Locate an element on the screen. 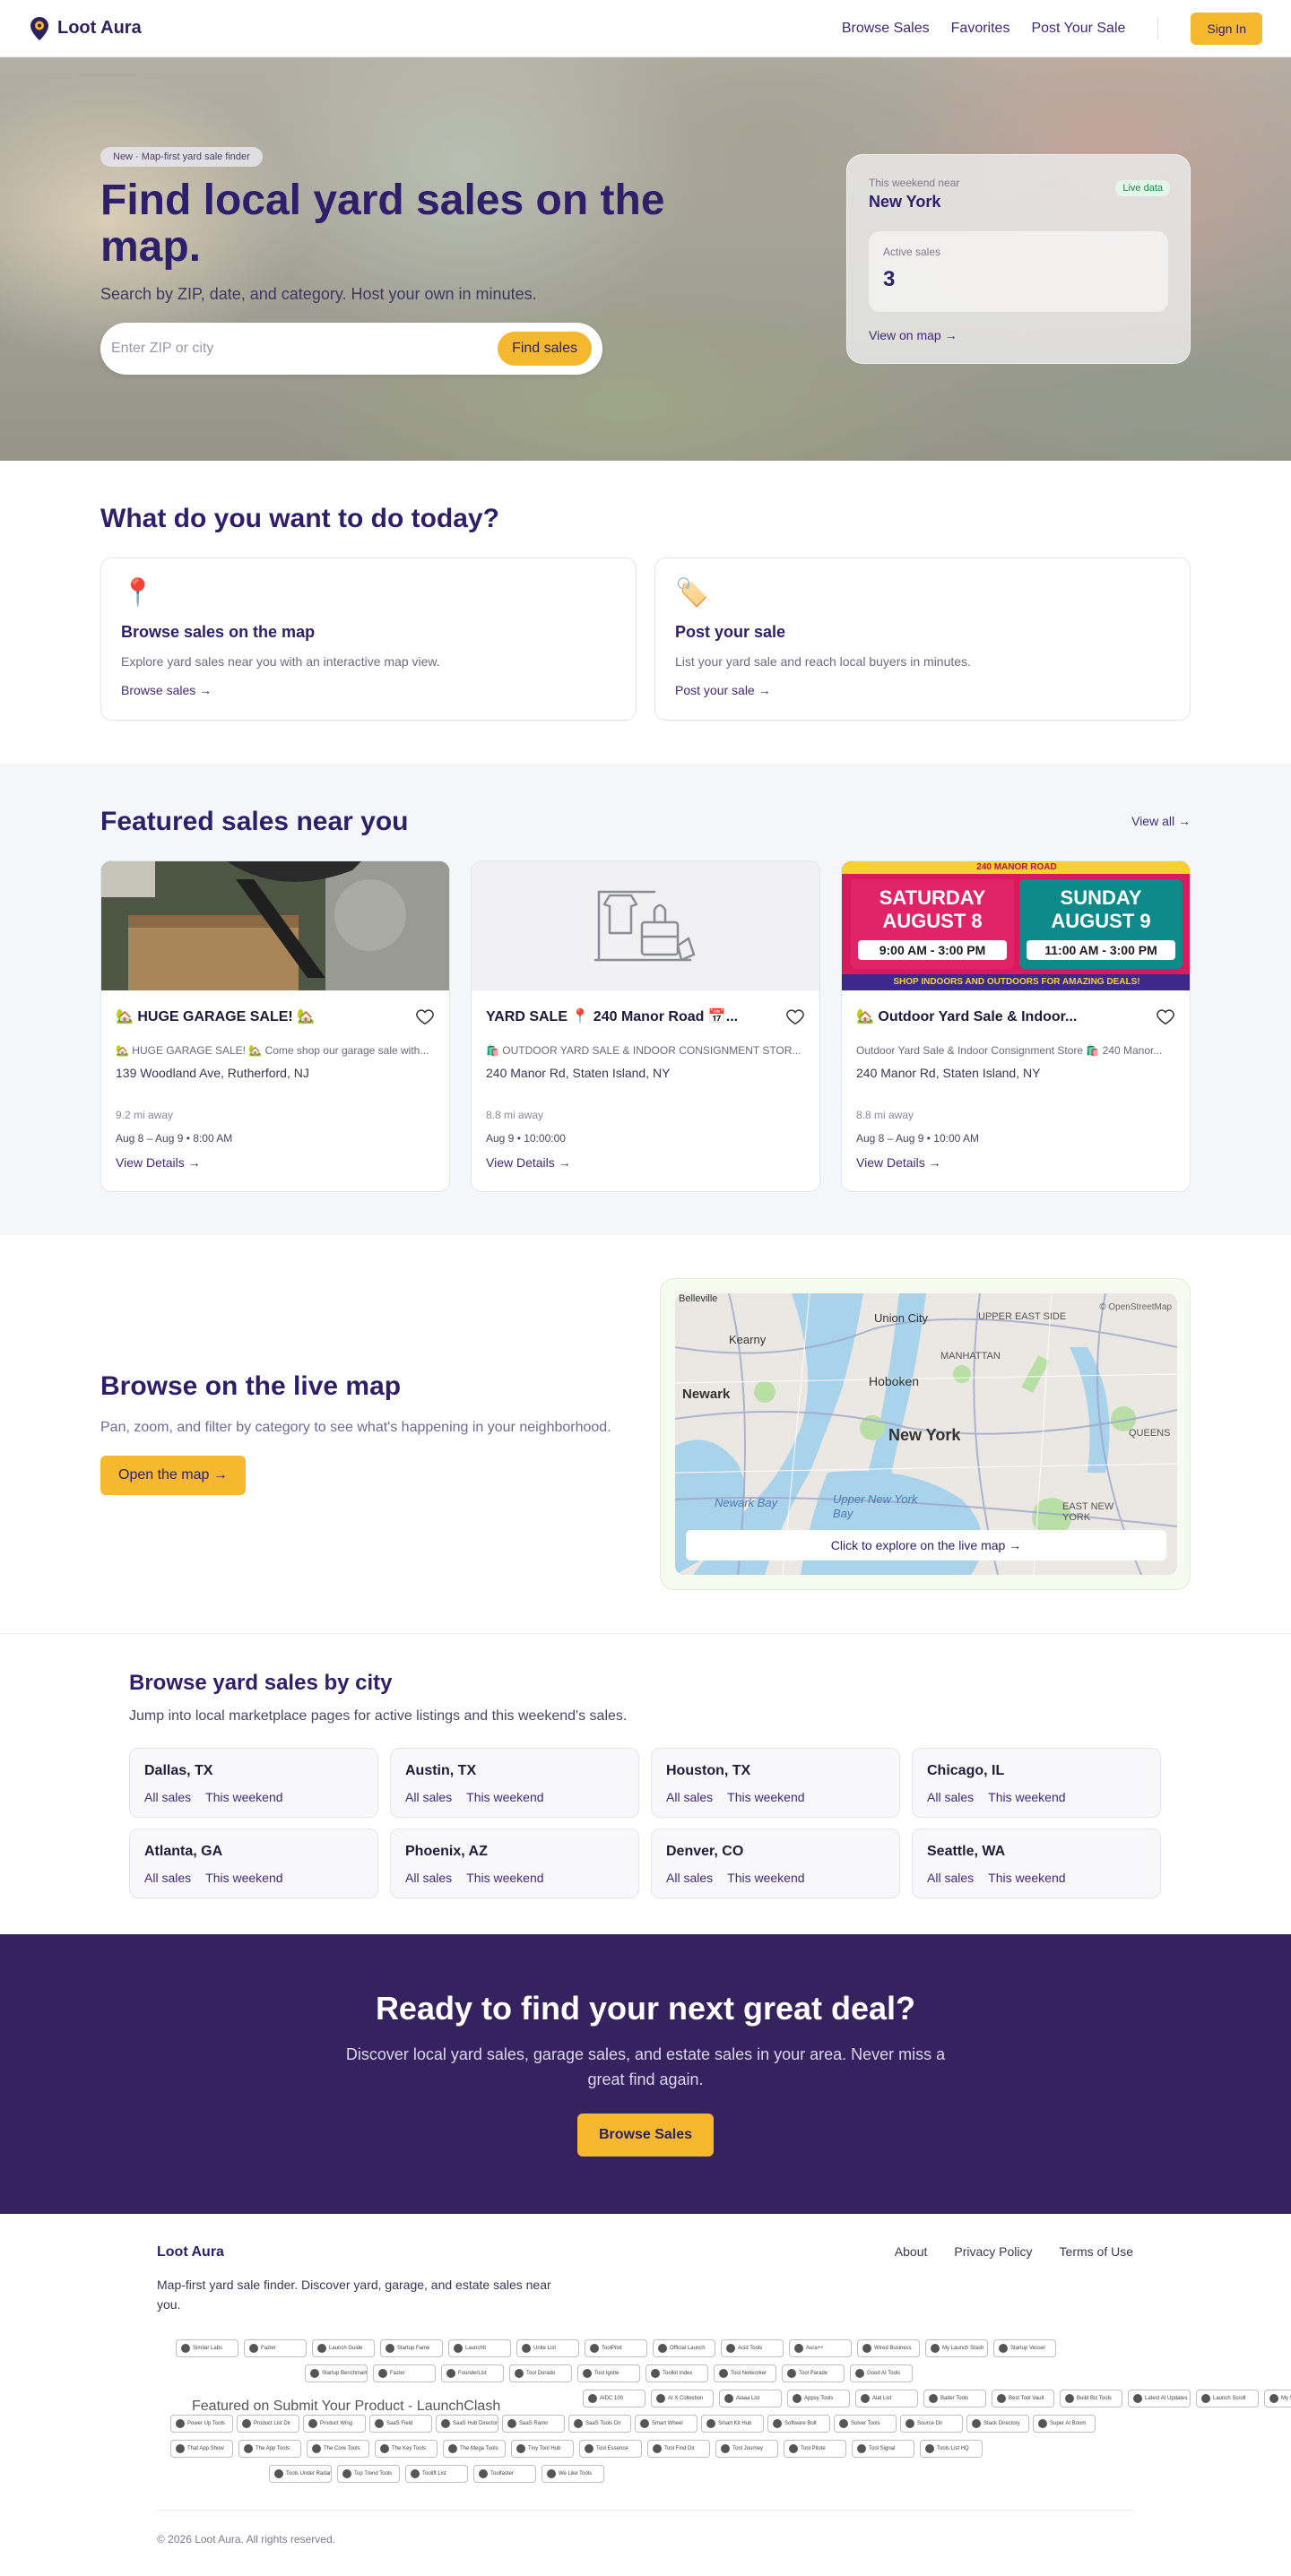  featured-on-badge: Tool Find Dir is located at coordinates (679, 2449).